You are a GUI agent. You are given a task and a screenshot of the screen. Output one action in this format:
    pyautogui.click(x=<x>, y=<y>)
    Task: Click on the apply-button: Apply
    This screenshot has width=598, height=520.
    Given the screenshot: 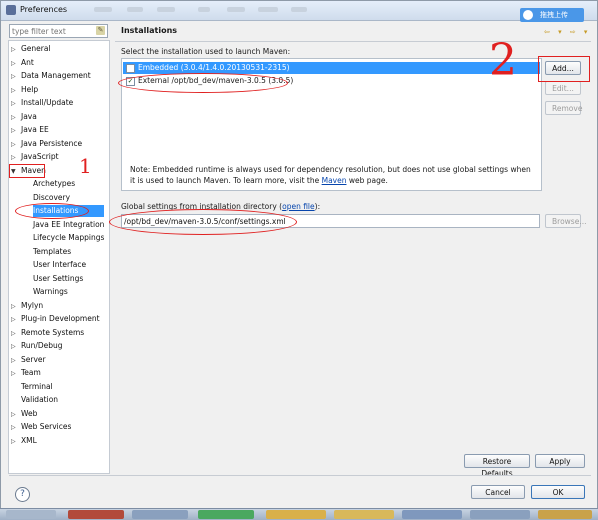 What is the action you would take?
    pyautogui.click(x=560, y=461)
    